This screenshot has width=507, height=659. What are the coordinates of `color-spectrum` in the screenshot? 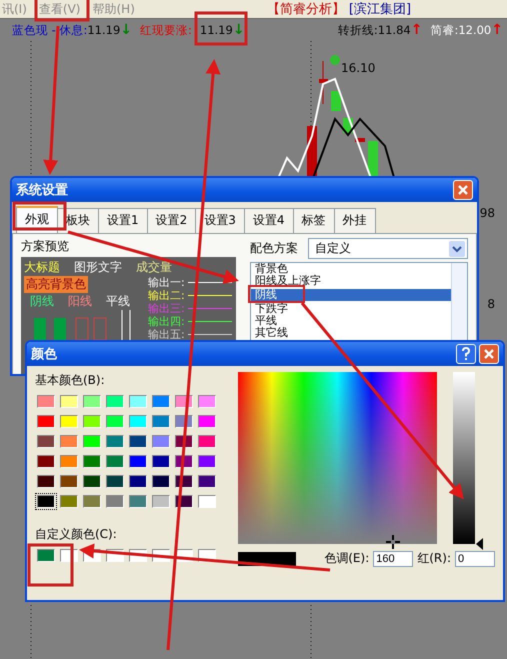 It's located at (338, 458).